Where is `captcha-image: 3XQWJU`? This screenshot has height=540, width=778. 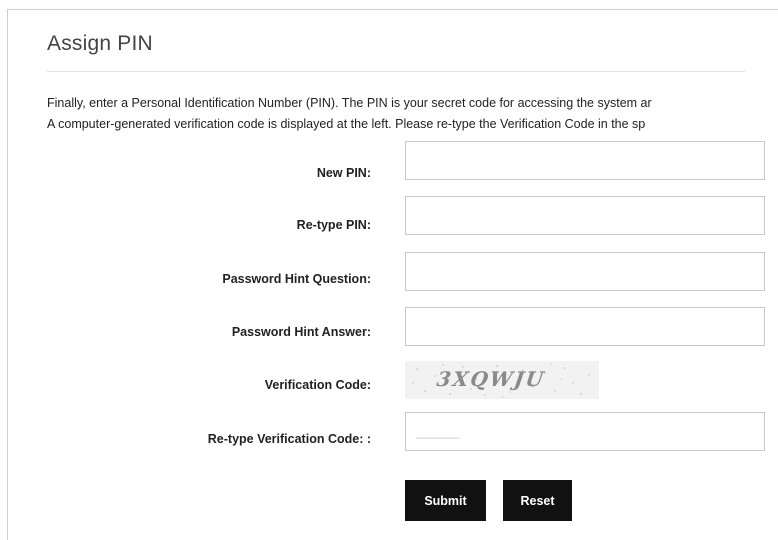 captcha-image: 3XQWJU is located at coordinates (502, 380).